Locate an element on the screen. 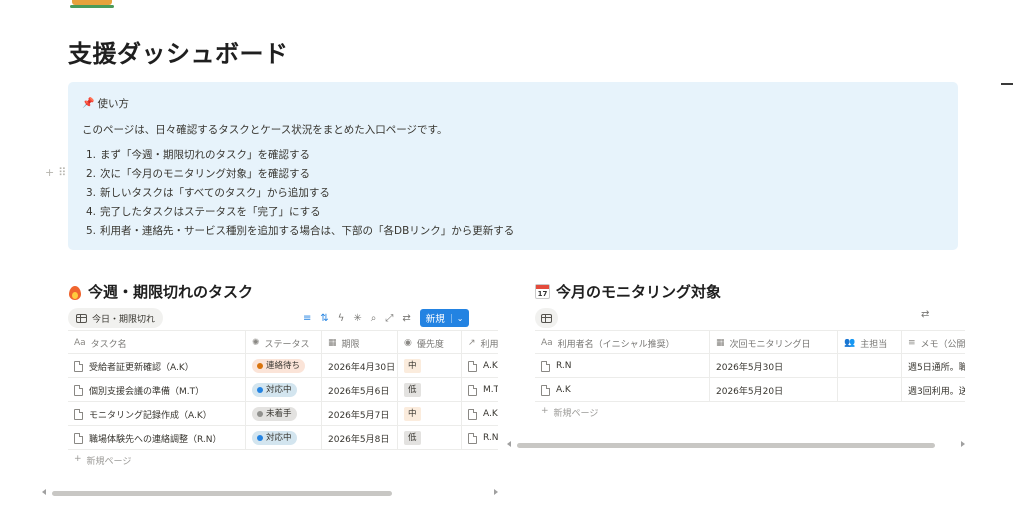 This screenshot has width=1024, height=520. status-badge: 未着手 is located at coordinates (274, 414).